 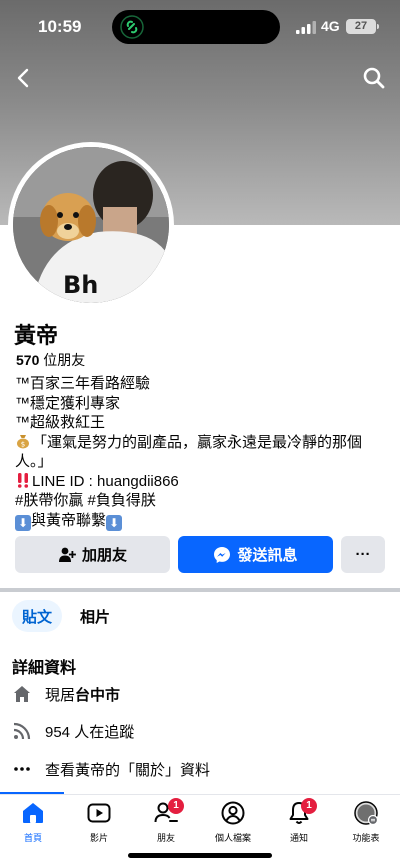 What do you see at coordinates (33, 813) in the screenshot?
I see `home-nav-icon` at bounding box center [33, 813].